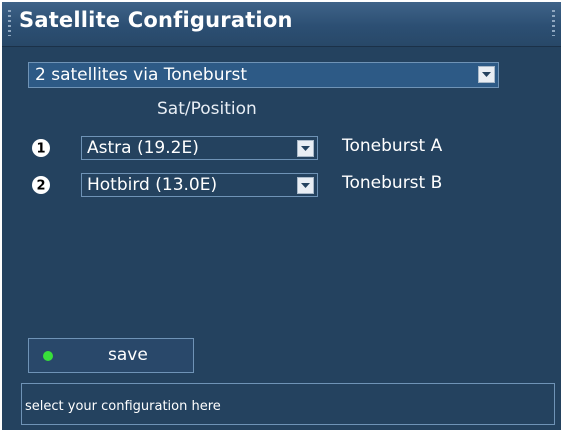 The image size is (563, 432). I want to click on title-bar: Satellite Configuration, so click(281, 24).